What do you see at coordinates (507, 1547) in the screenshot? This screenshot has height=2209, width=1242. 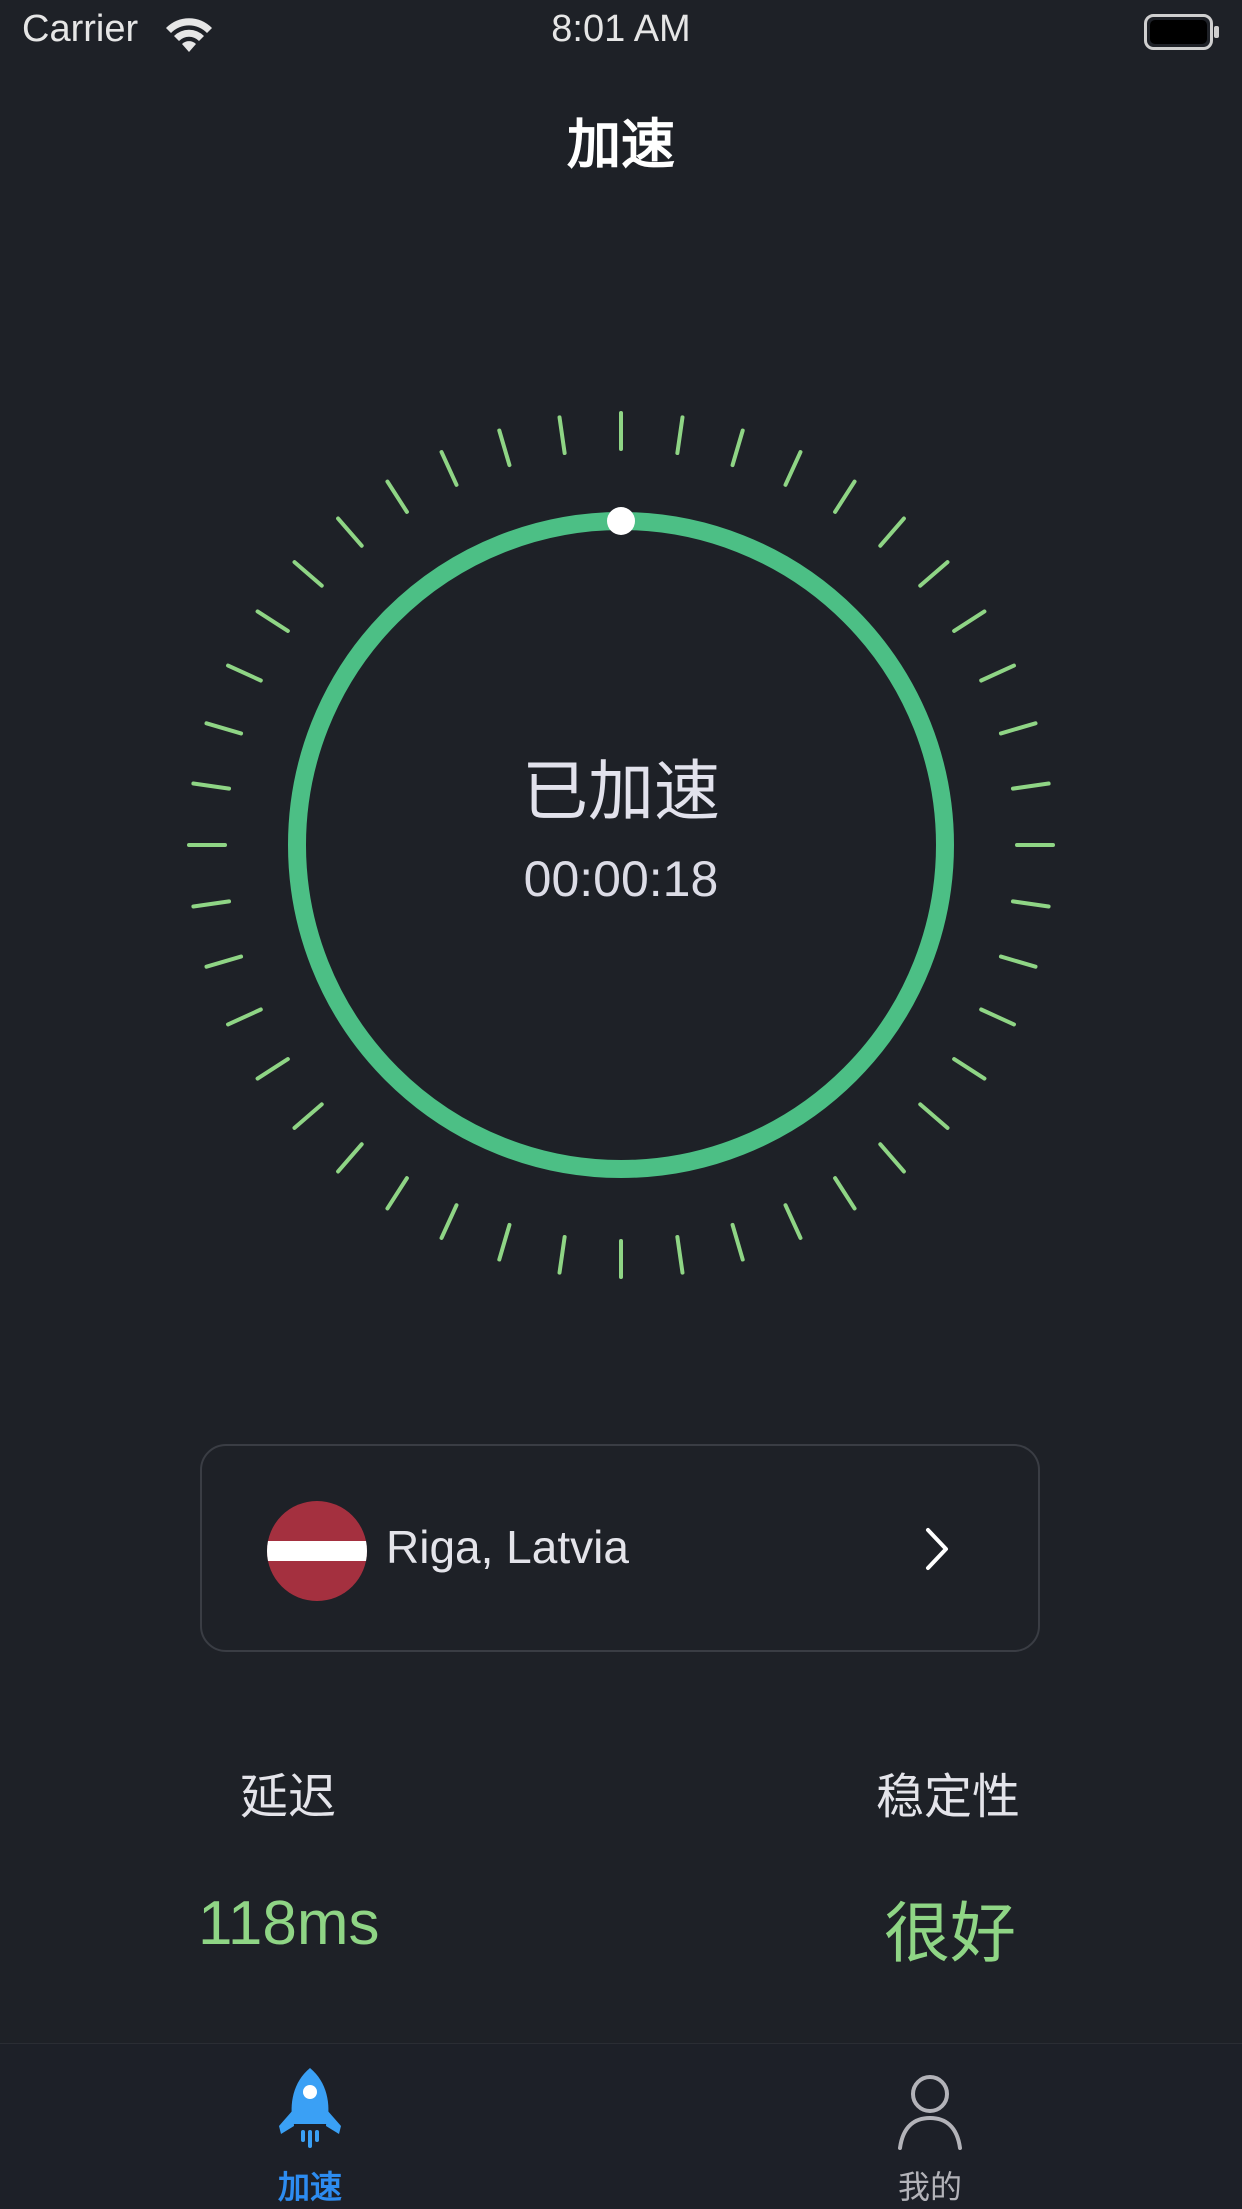 I see `server-location-label: Riga, Latvia` at bounding box center [507, 1547].